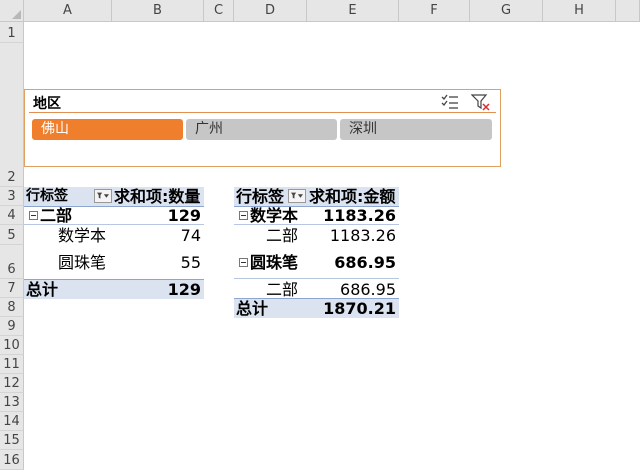  What do you see at coordinates (68, 11) in the screenshot?
I see `column-header-a: A` at bounding box center [68, 11].